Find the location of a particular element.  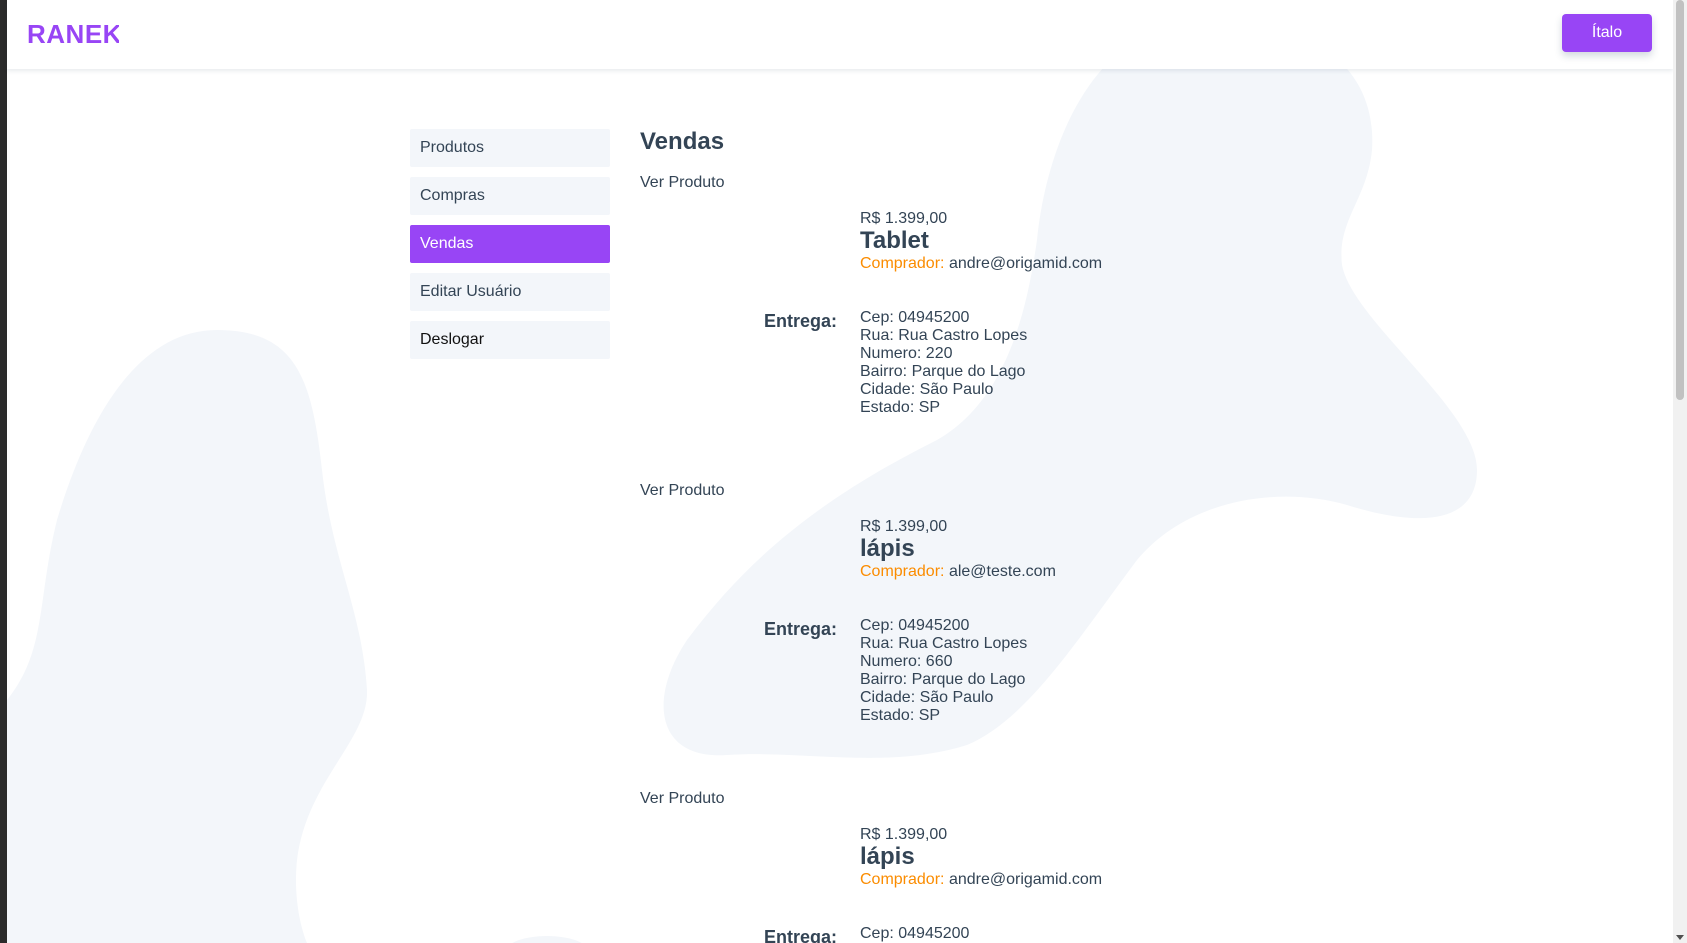

sidebar-item-deslogar: Deslogar is located at coordinates (510, 340).